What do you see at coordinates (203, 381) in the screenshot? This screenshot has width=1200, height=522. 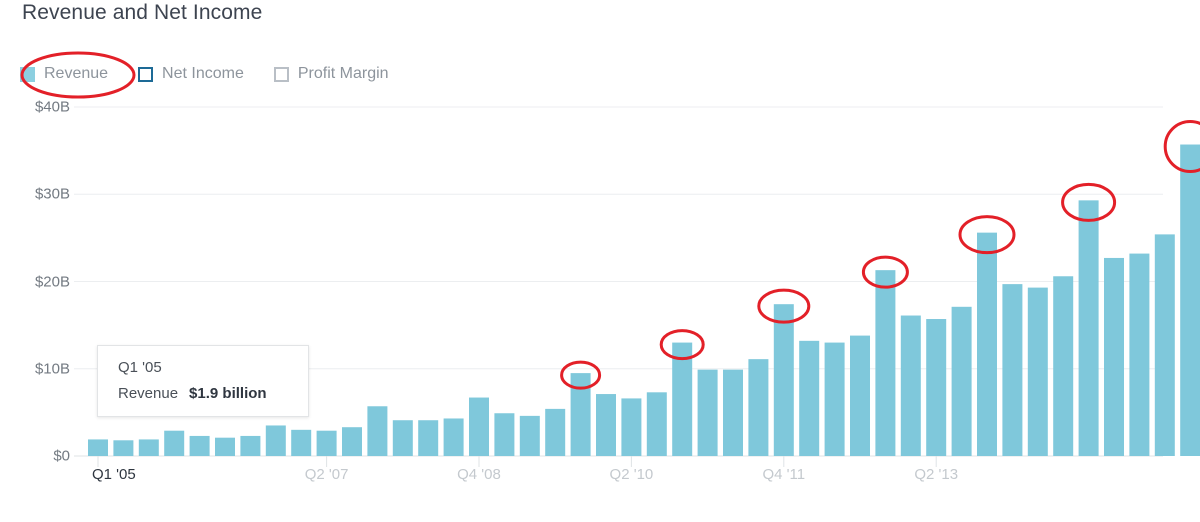 I see `chart-tooltip: Q1 '05 Revenue $1.9 billion` at bounding box center [203, 381].